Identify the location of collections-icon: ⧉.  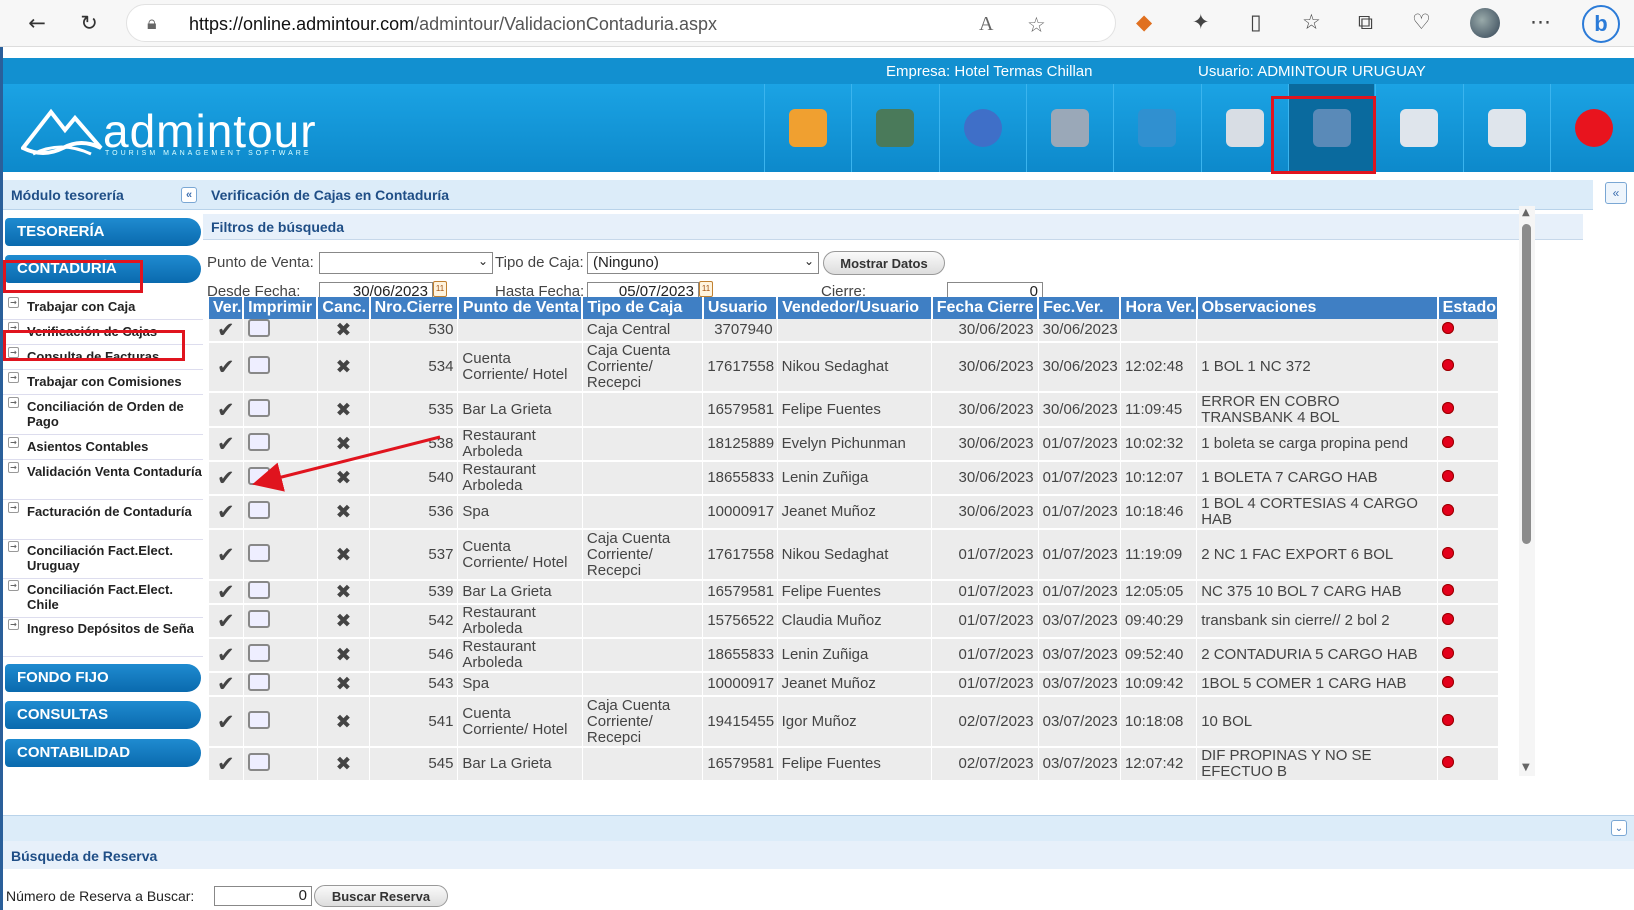
(1365, 22).